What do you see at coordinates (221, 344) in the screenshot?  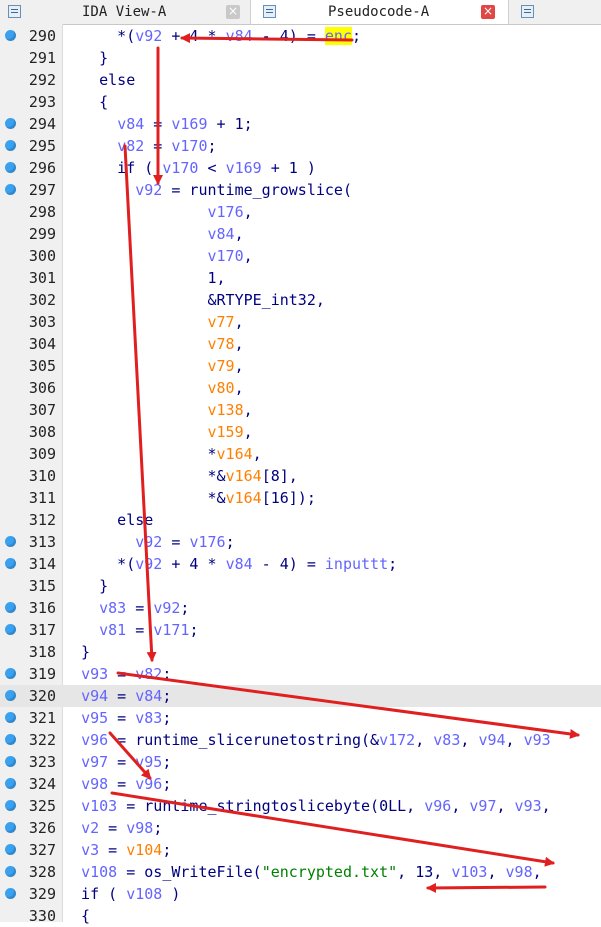 I see `identifier-token: v78` at bounding box center [221, 344].